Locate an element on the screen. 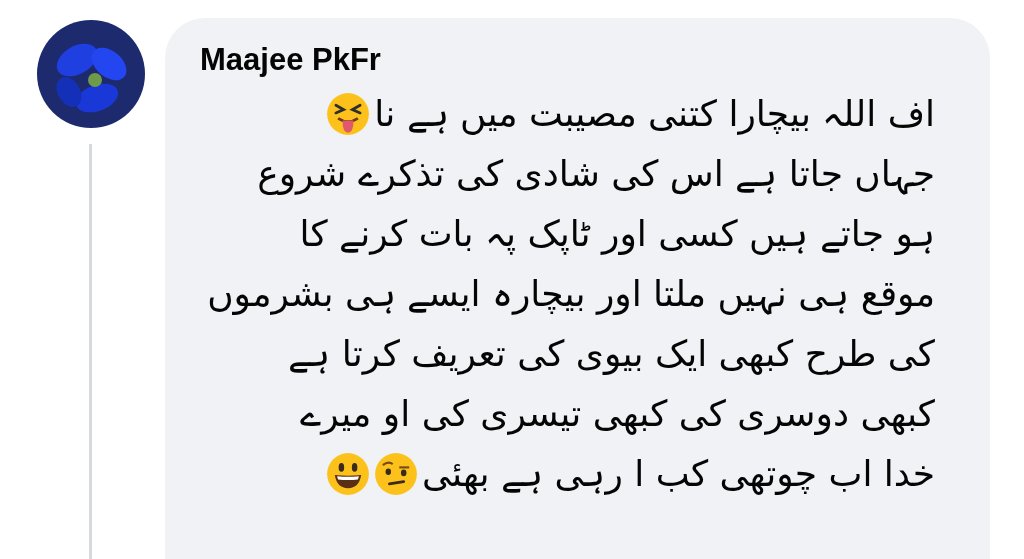 The width and height of the screenshot is (1024, 559). comment-text-line: خدا اب چوتھی کب ا رہی ہے بھئی is located at coordinates (678, 474).